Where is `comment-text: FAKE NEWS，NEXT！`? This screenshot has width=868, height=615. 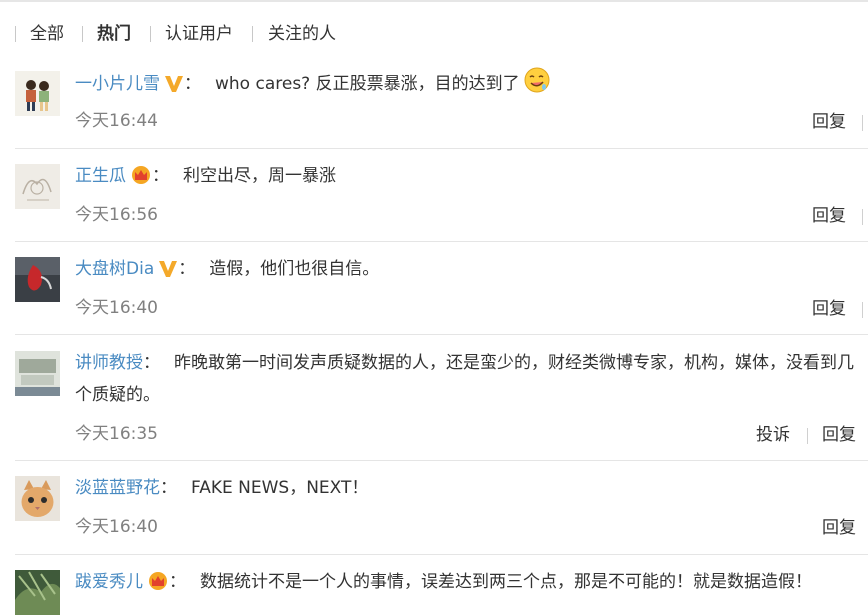
comment-text: FAKE NEWS，NEXT！ is located at coordinates (280, 488).